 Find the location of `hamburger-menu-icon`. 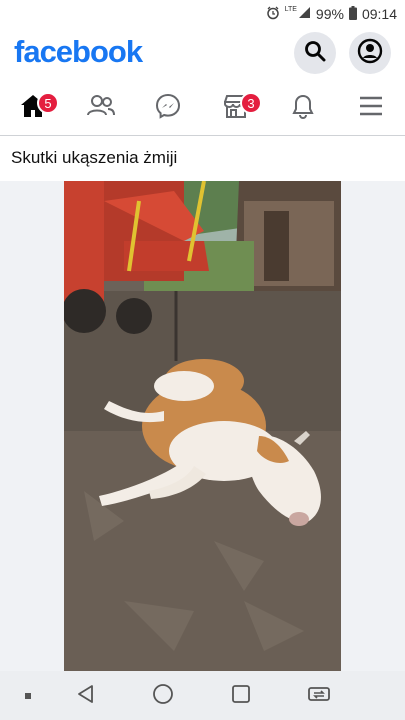

hamburger-menu-icon is located at coordinates (371, 108).